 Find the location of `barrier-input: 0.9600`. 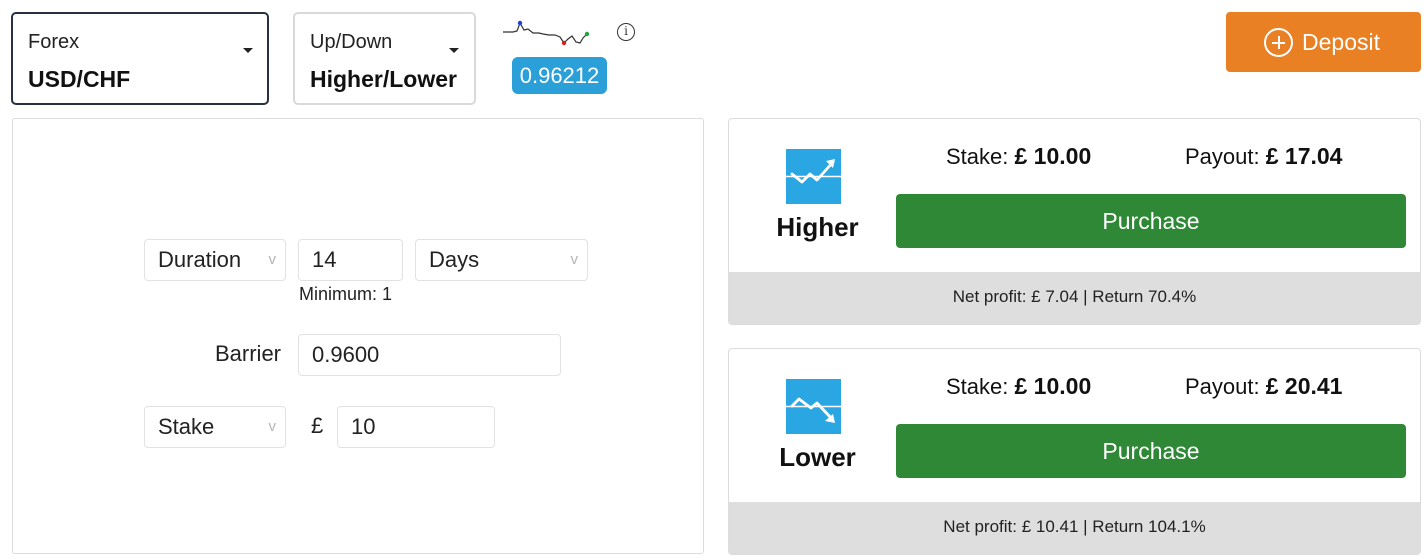

barrier-input: 0.9600 is located at coordinates (429, 355).